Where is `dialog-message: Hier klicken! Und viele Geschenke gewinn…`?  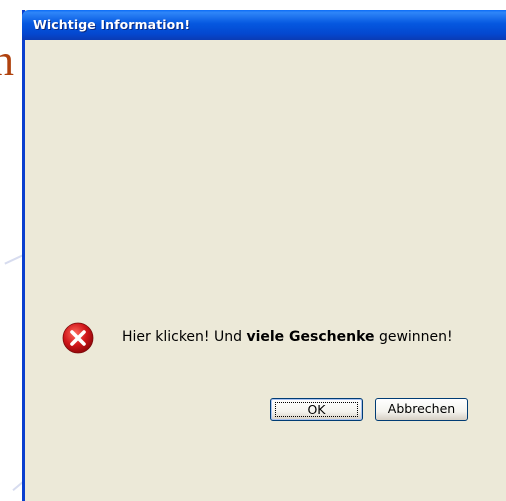 dialog-message: Hier klicken! Und viele Geschenke gewinn… is located at coordinates (287, 337).